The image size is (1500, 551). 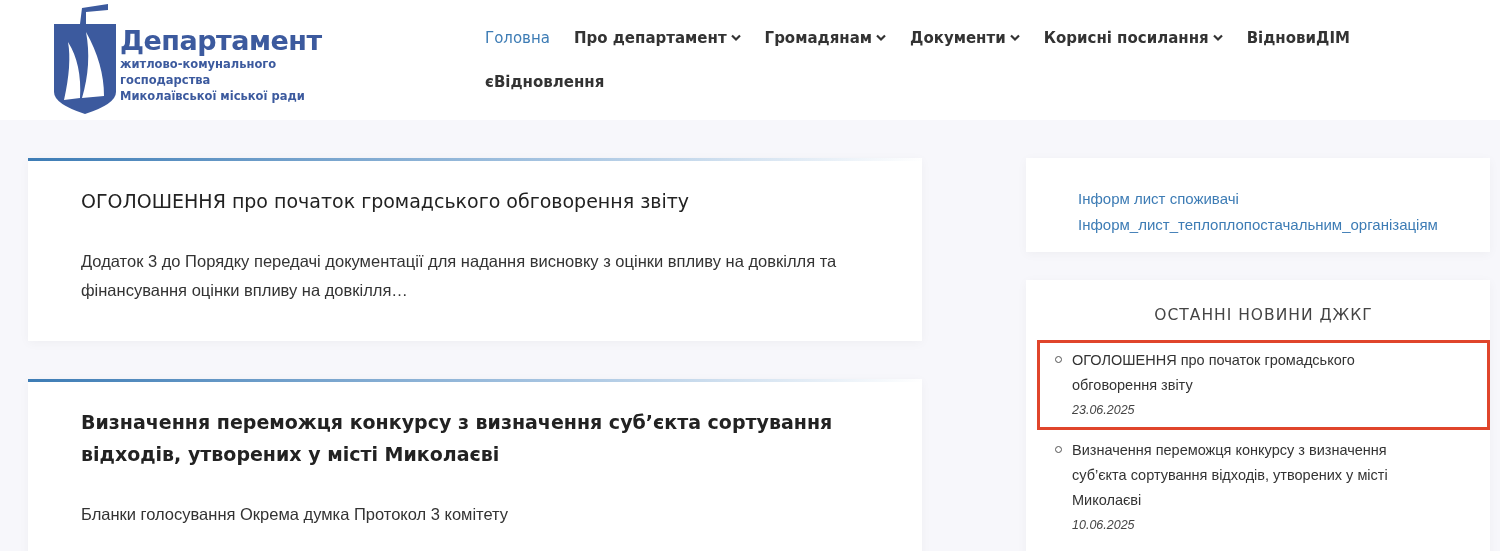 What do you see at coordinates (965, 38) in the screenshot?
I see `nav-link: Документи` at bounding box center [965, 38].